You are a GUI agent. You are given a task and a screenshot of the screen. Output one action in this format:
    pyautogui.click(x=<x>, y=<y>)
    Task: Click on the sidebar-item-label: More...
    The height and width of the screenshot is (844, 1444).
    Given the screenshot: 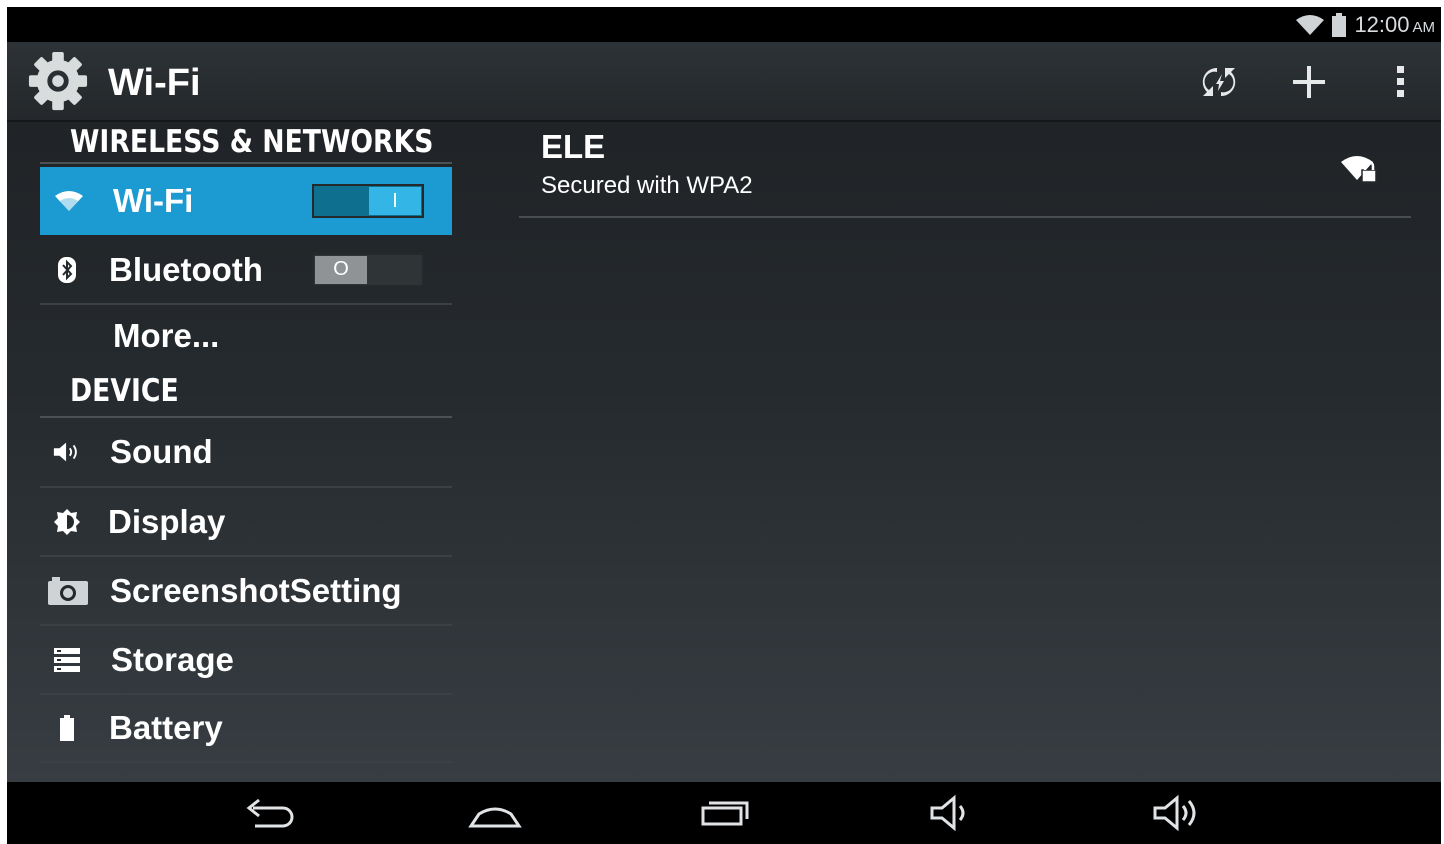 What is the action you would take?
    pyautogui.click(x=166, y=335)
    